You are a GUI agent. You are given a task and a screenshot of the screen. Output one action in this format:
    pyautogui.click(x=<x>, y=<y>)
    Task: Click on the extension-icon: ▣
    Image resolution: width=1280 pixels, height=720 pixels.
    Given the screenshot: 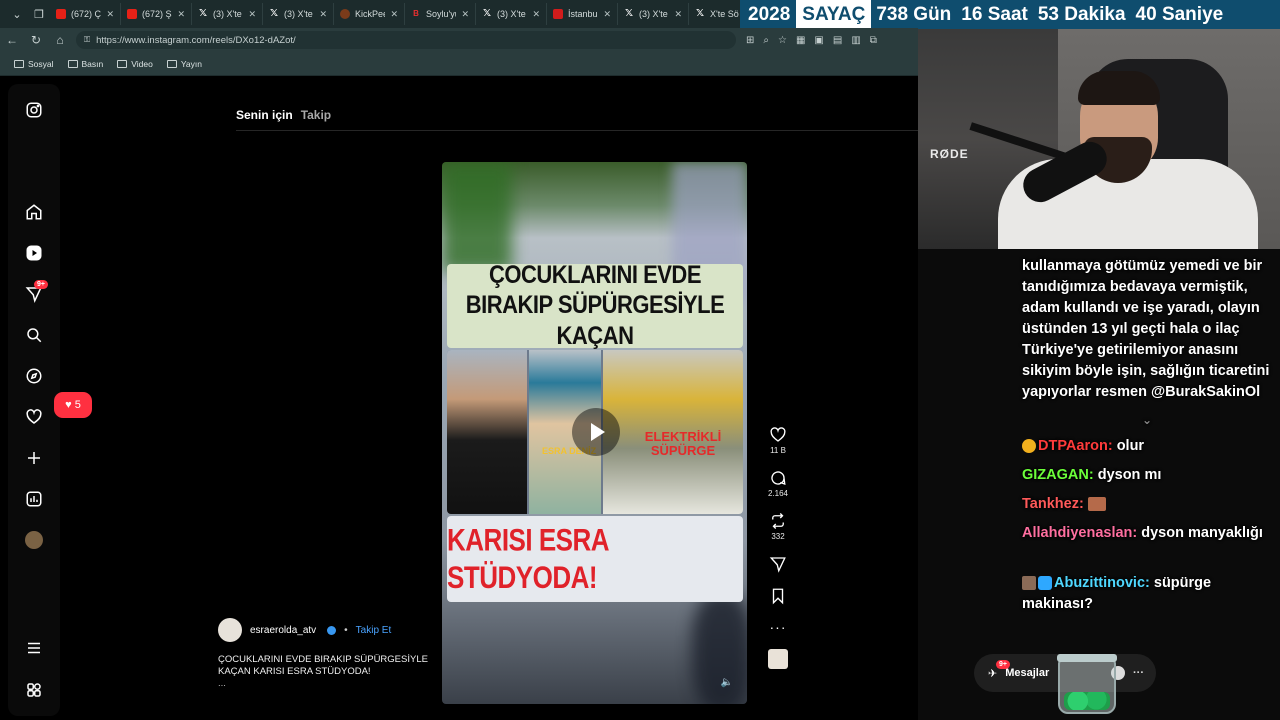 What is the action you would take?
    pyautogui.click(x=818, y=40)
    